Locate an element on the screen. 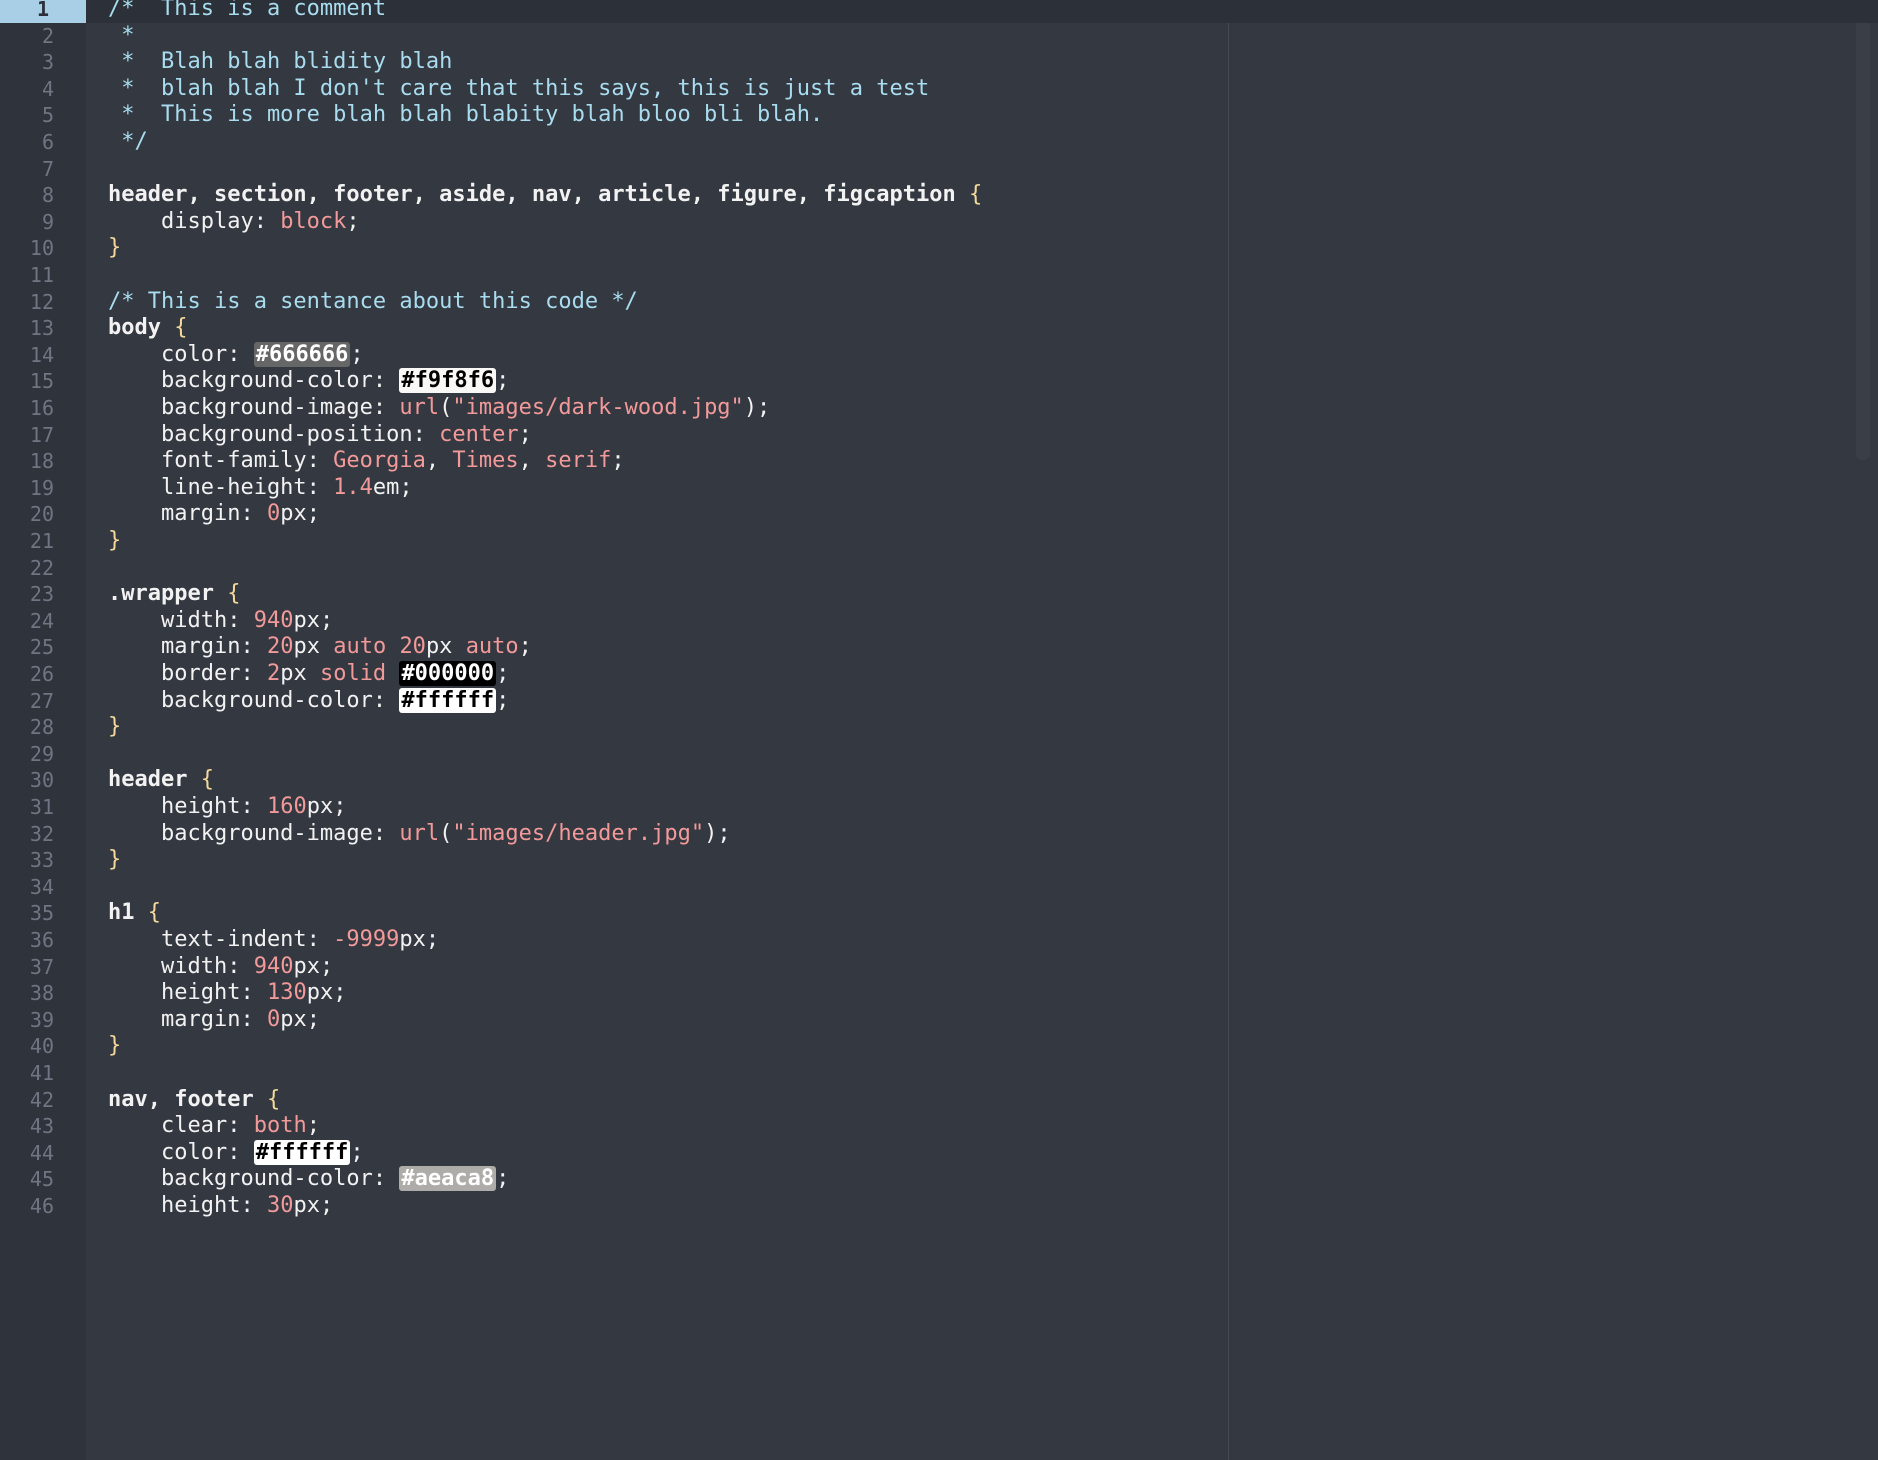 This screenshot has height=1460, width=1878. code-line: 39 margin: 0px; is located at coordinates (939, 1020).